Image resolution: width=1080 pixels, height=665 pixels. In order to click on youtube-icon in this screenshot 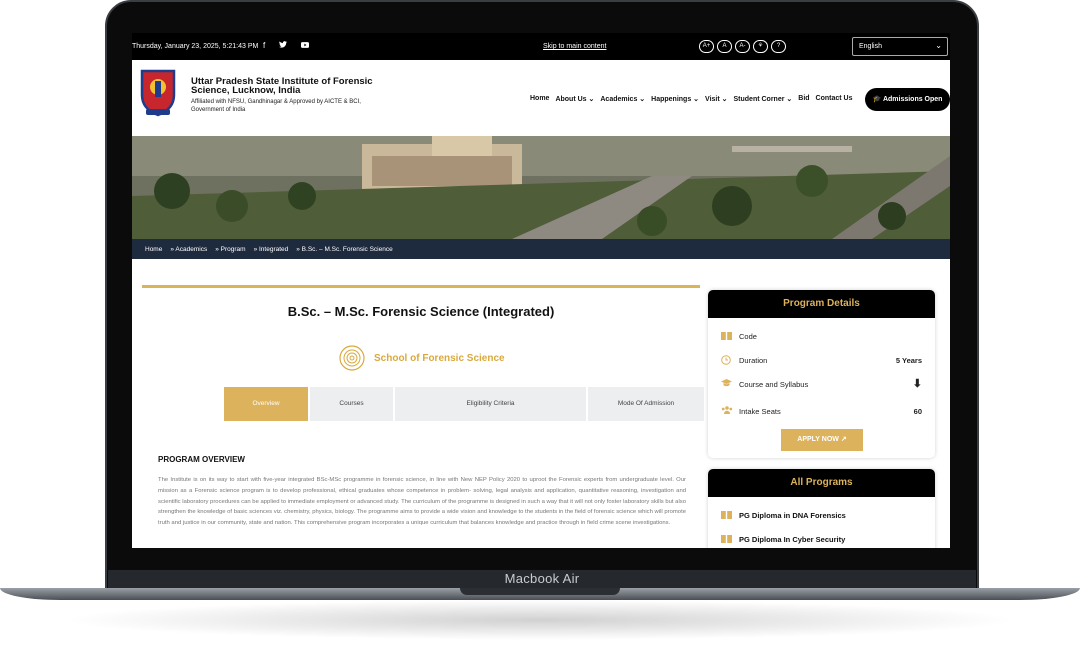, I will do `click(305, 45)`.